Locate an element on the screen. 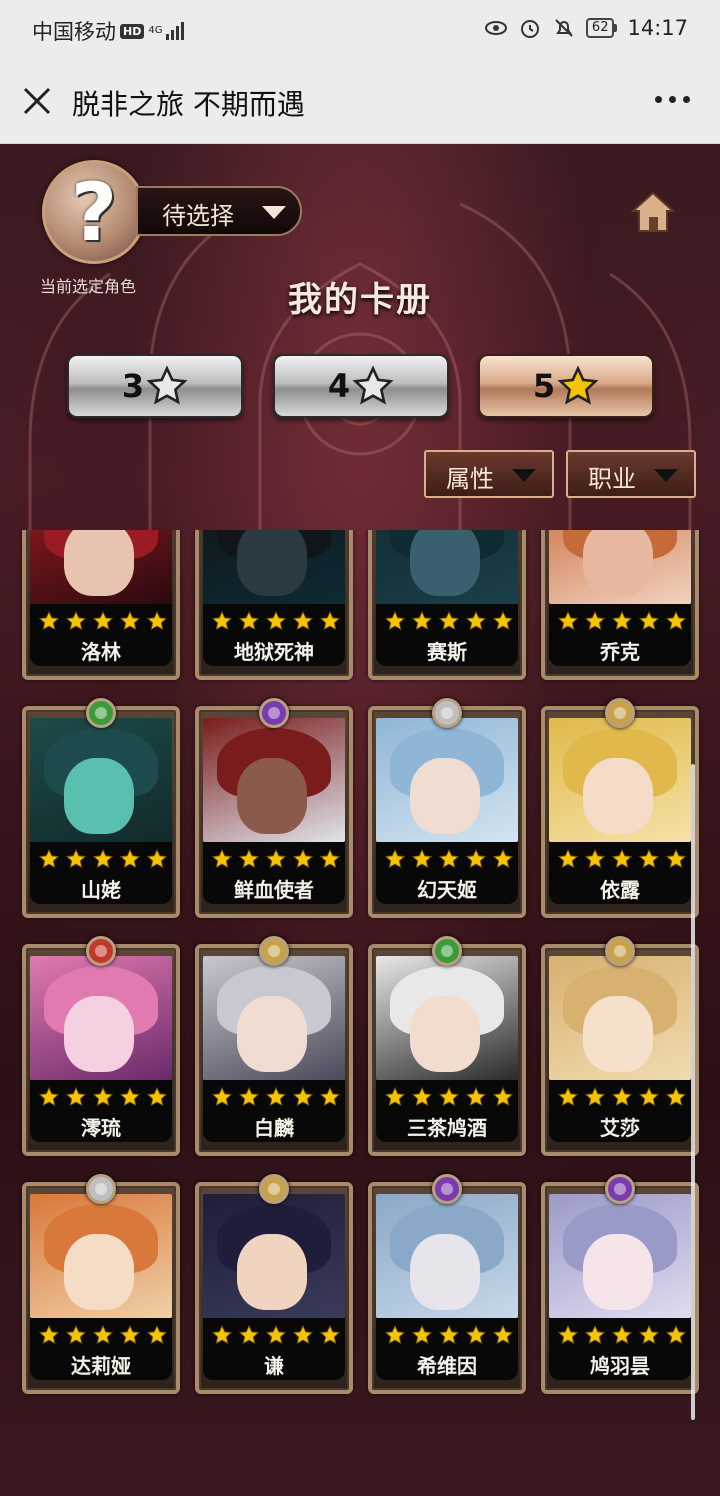  character-card: 澪琉 is located at coordinates (101, 1046).